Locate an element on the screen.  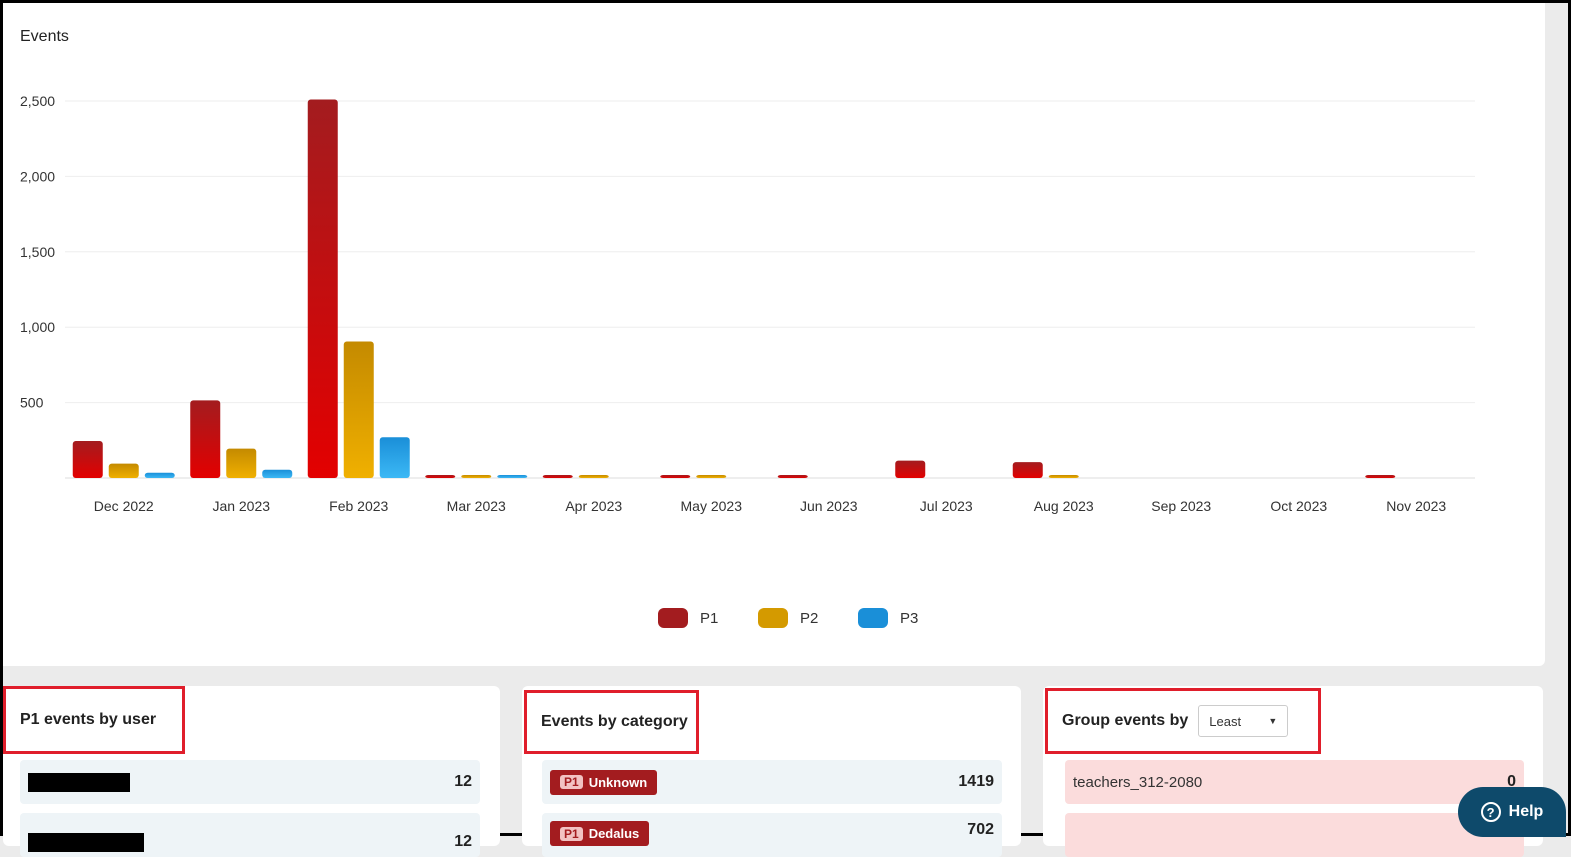
category-label: Unknown is located at coordinates (618, 782).